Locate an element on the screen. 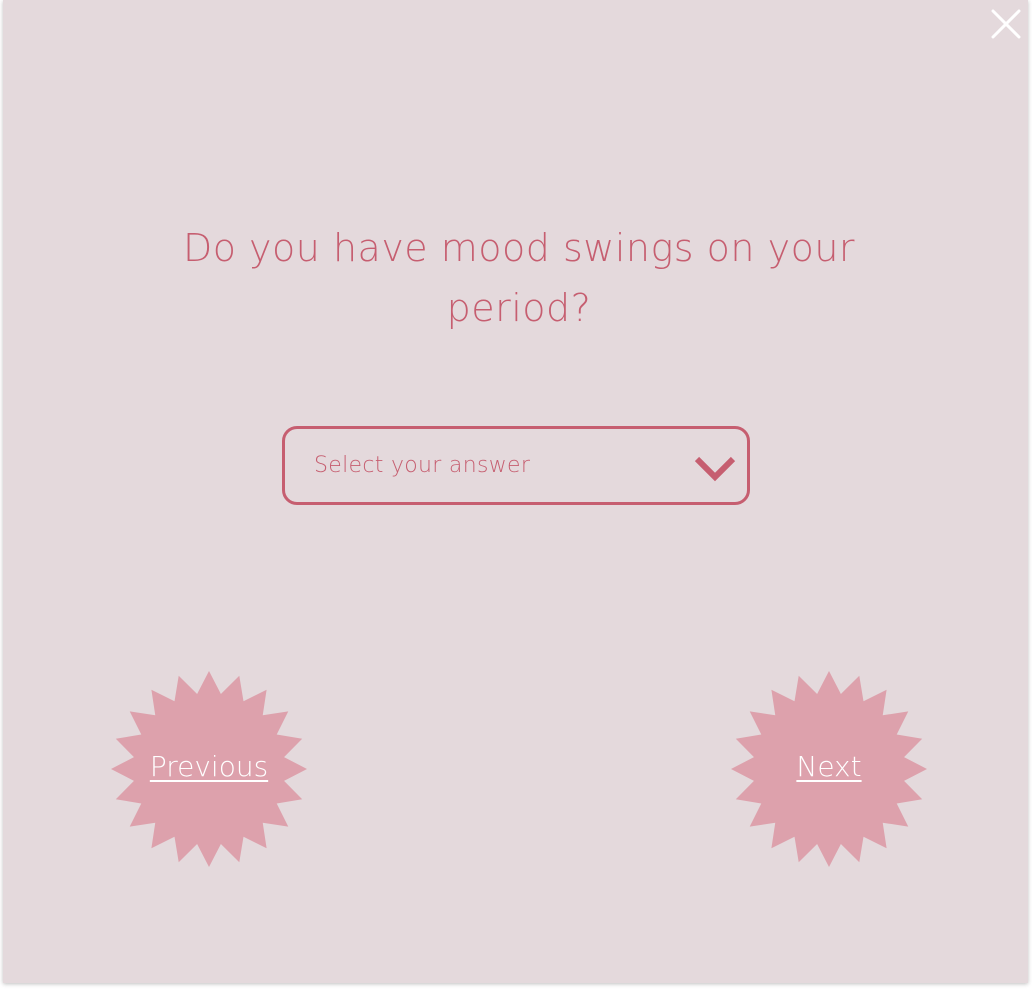  answer-select: Select your answer is located at coordinates (516, 465).